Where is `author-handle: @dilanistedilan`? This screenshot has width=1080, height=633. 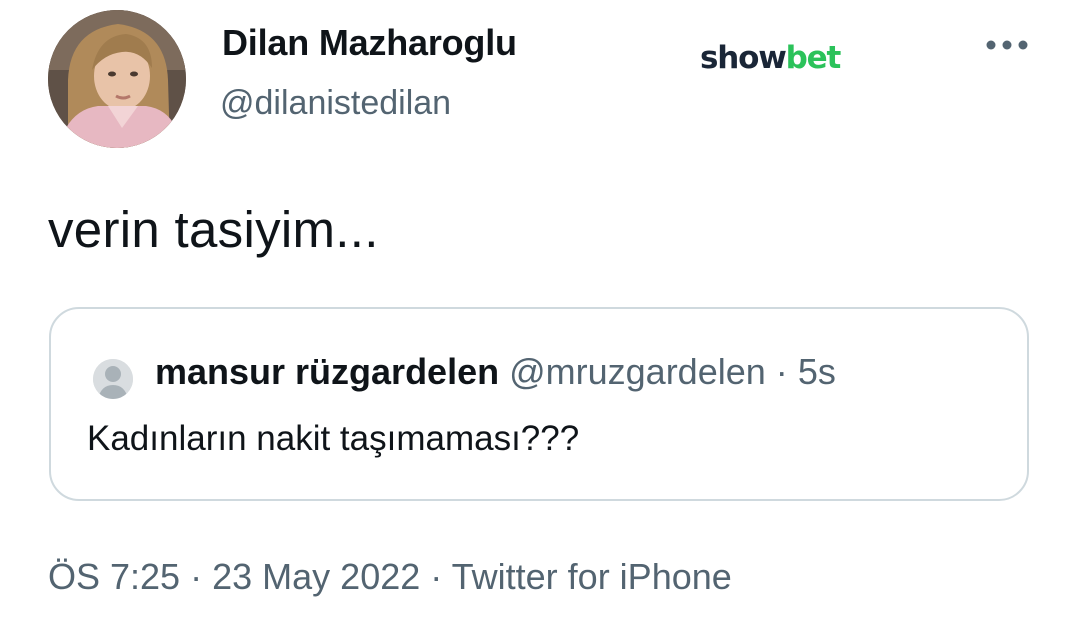 author-handle: @dilanistedilan is located at coordinates (335, 103).